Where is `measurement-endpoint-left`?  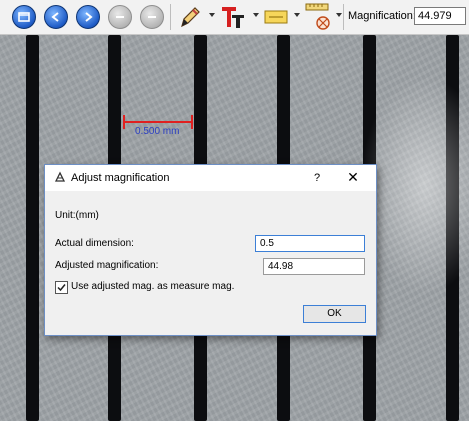
measurement-endpoint-left is located at coordinates (124, 122).